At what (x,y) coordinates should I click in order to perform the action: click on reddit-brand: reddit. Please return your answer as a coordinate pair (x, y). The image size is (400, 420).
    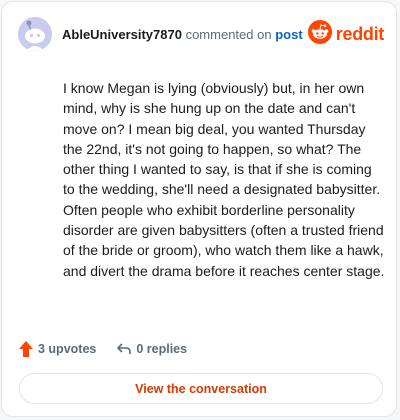
    Looking at the image, I should click on (346, 34).